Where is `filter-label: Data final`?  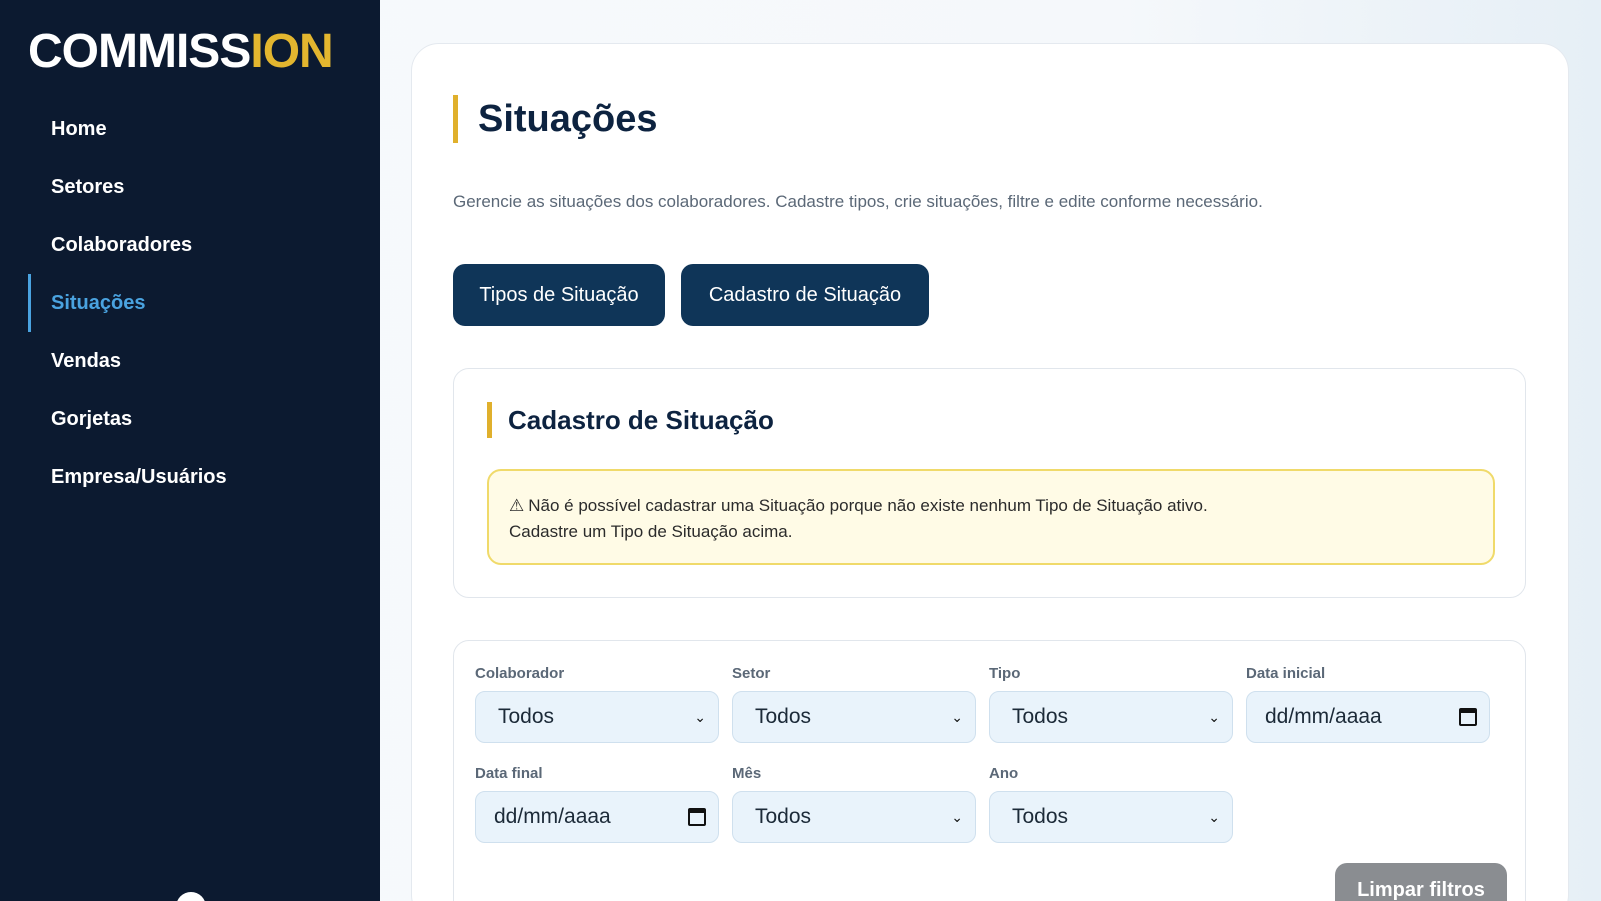 filter-label: Data final is located at coordinates (509, 773).